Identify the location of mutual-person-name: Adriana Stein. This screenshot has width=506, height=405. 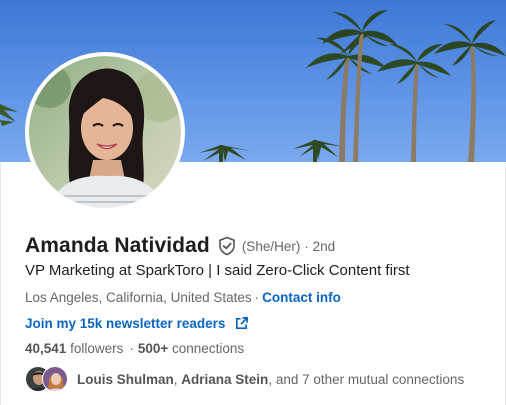
(224, 379).